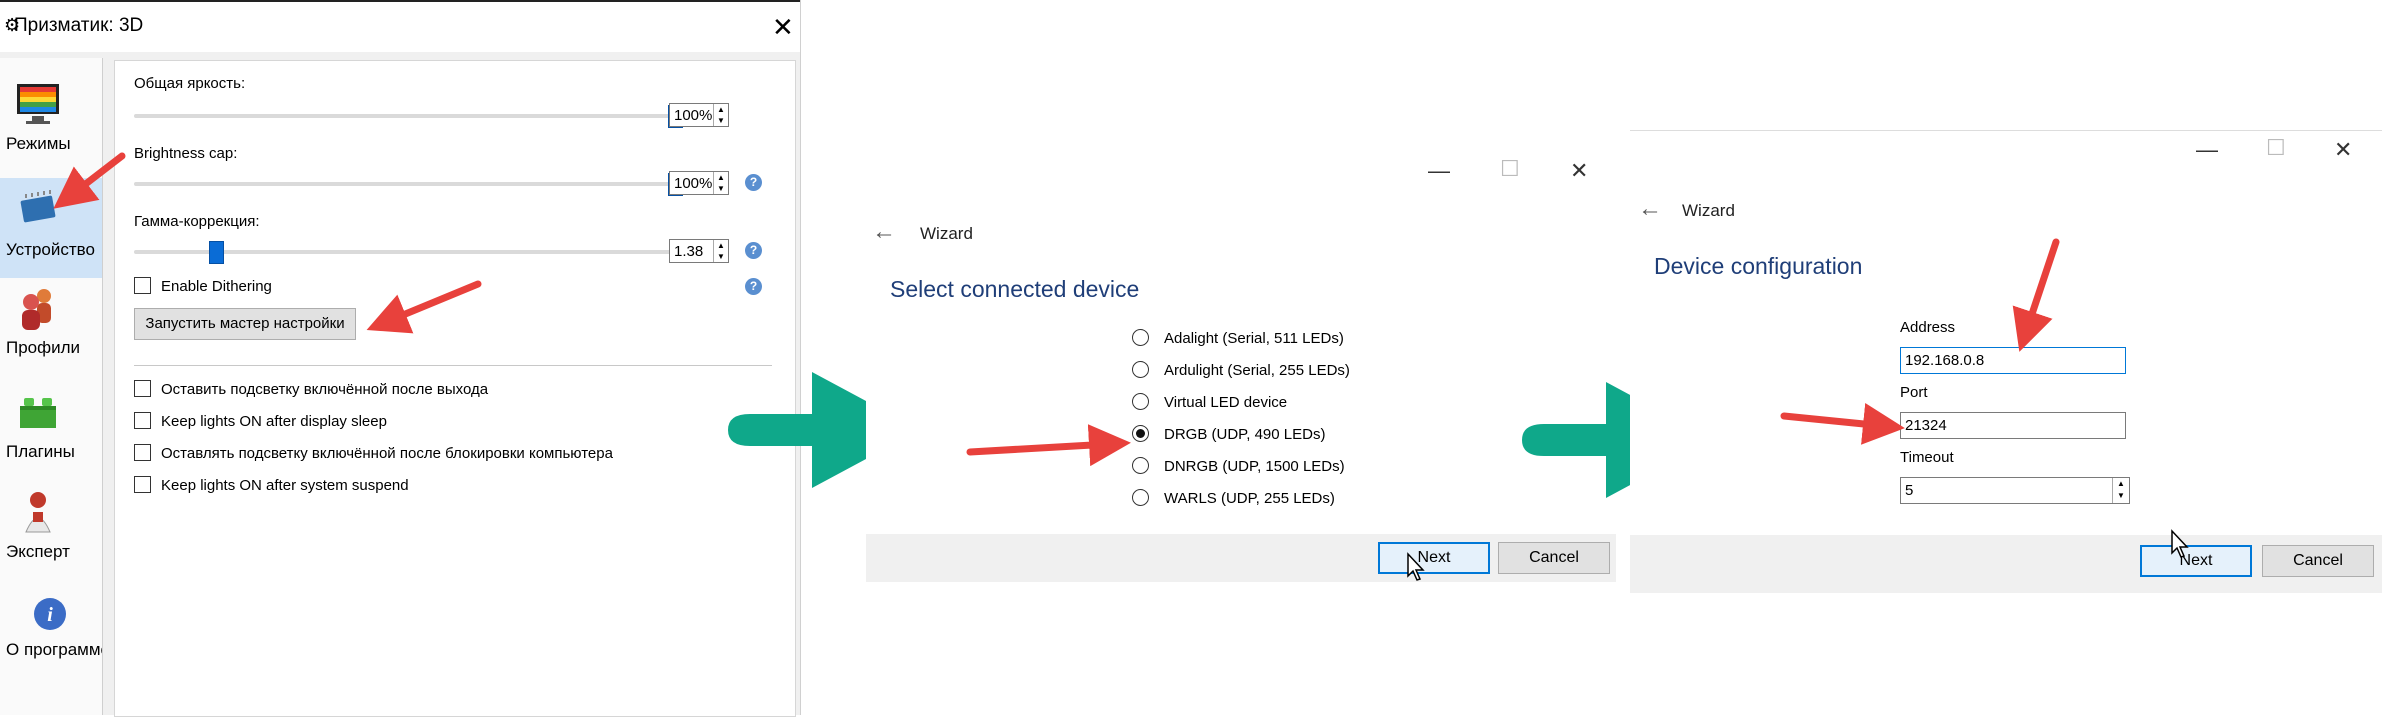 This screenshot has height=717, width=2398. I want to click on dithering-checkbox, so click(142, 285).